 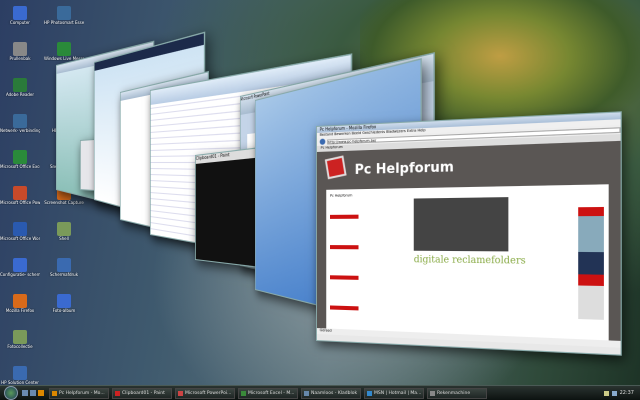 I want to click on desktop-icon: Microsoft Office Excel 2007, so click(x=20, y=166).